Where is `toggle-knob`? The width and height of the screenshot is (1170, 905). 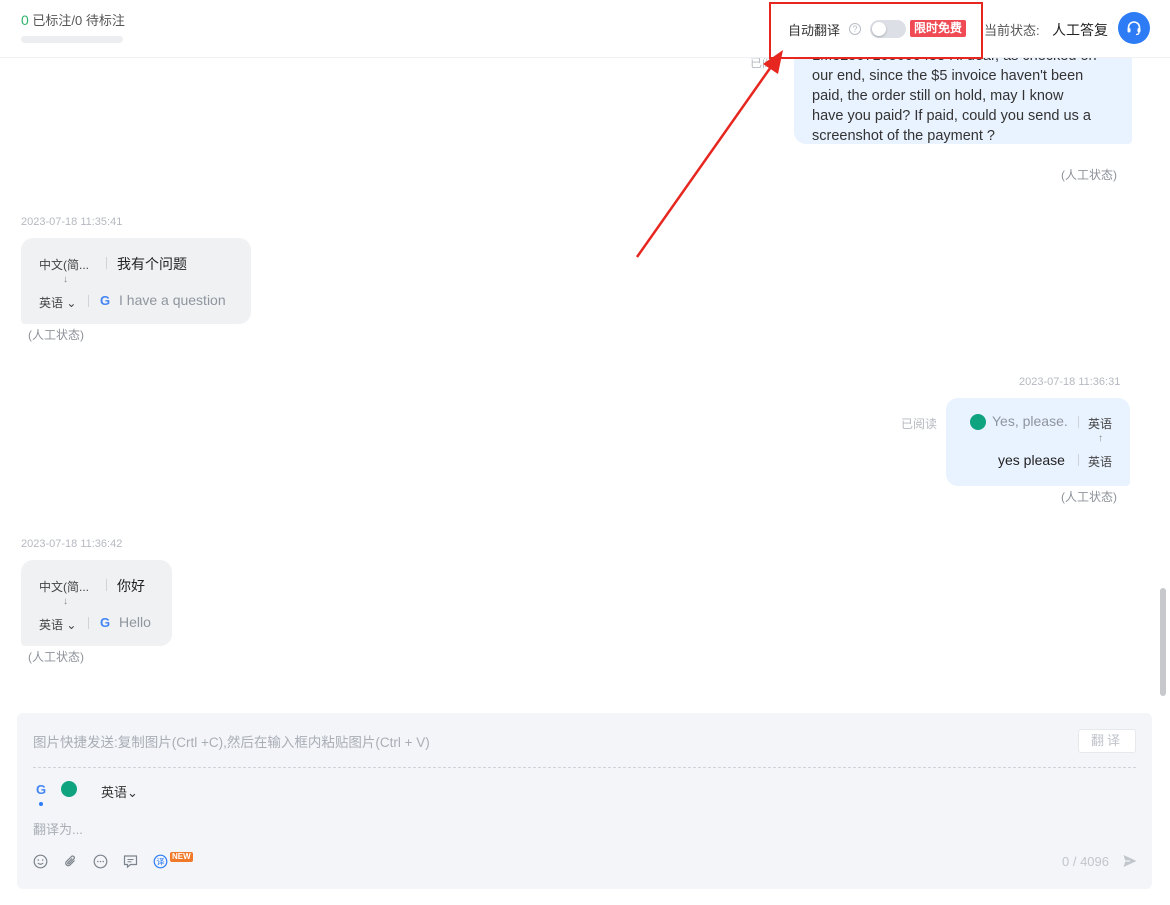
toggle-knob is located at coordinates (879, 29).